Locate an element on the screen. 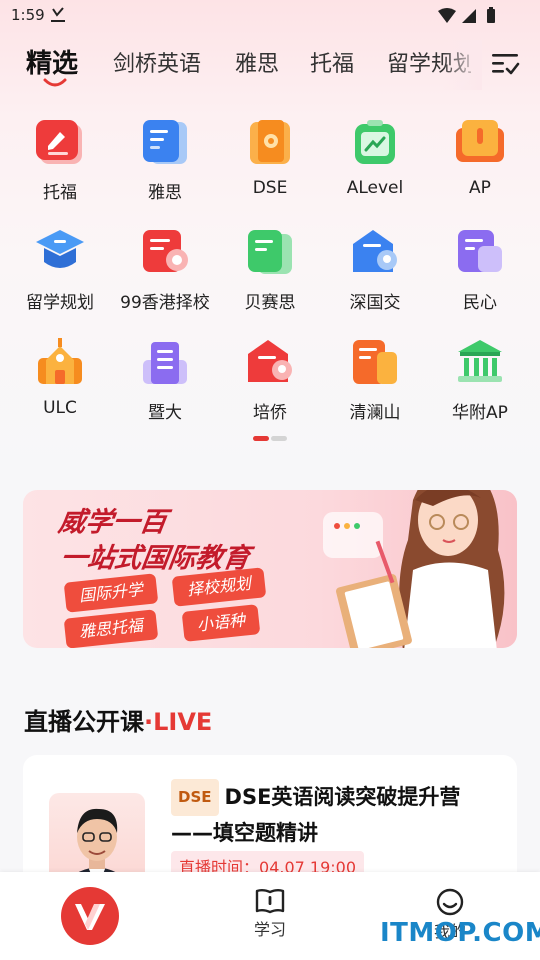  grid-item-label: AP is located at coordinates (480, 188).